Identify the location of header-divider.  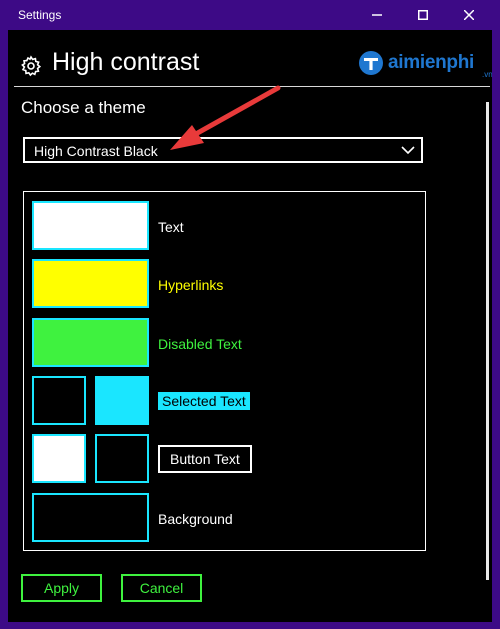
(252, 86).